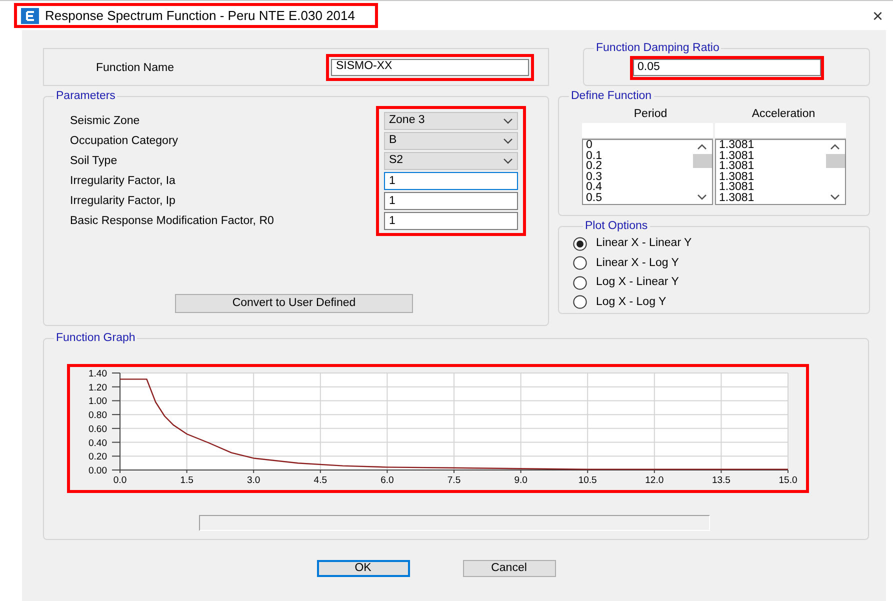 The height and width of the screenshot is (601, 893). Describe the element at coordinates (721, 302) in the screenshot. I see `radio-option: Log X - Log Y` at that location.